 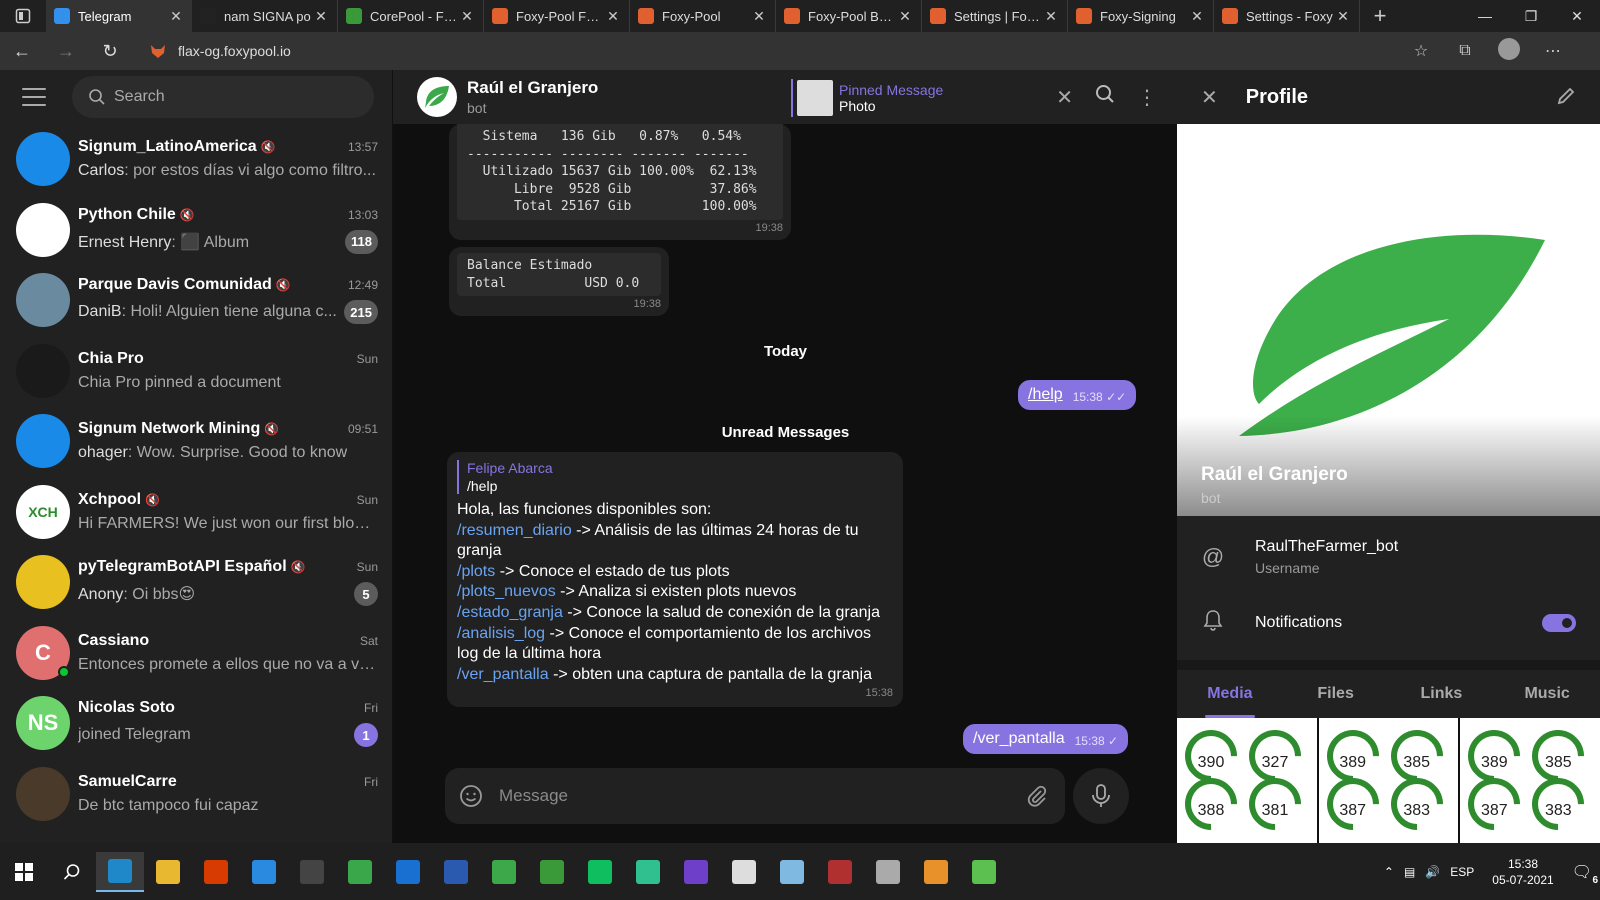 What do you see at coordinates (476, 571) in the screenshot?
I see `command-link: /plots` at bounding box center [476, 571].